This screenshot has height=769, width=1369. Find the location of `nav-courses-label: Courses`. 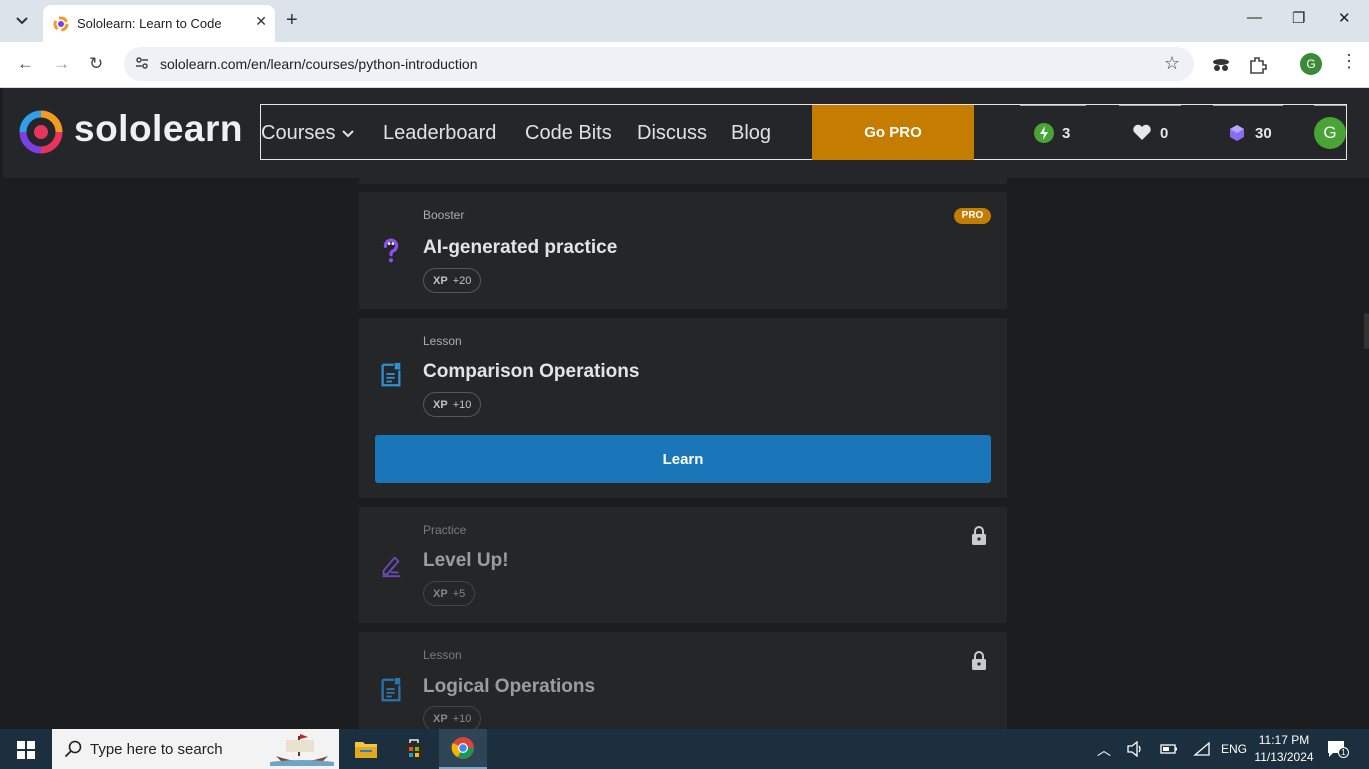

nav-courses-label: Courses is located at coordinates (298, 133).